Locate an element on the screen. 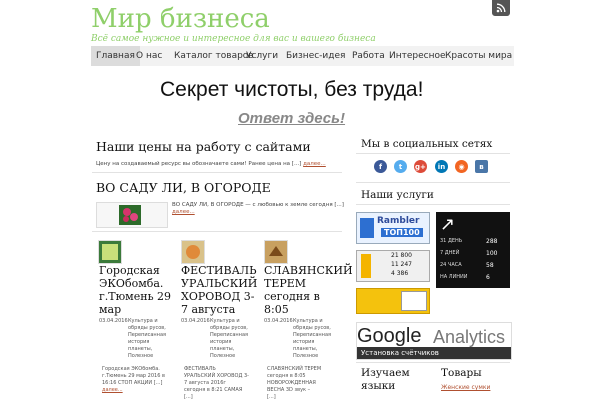  services-heading: Наши услуги is located at coordinates (397, 195).